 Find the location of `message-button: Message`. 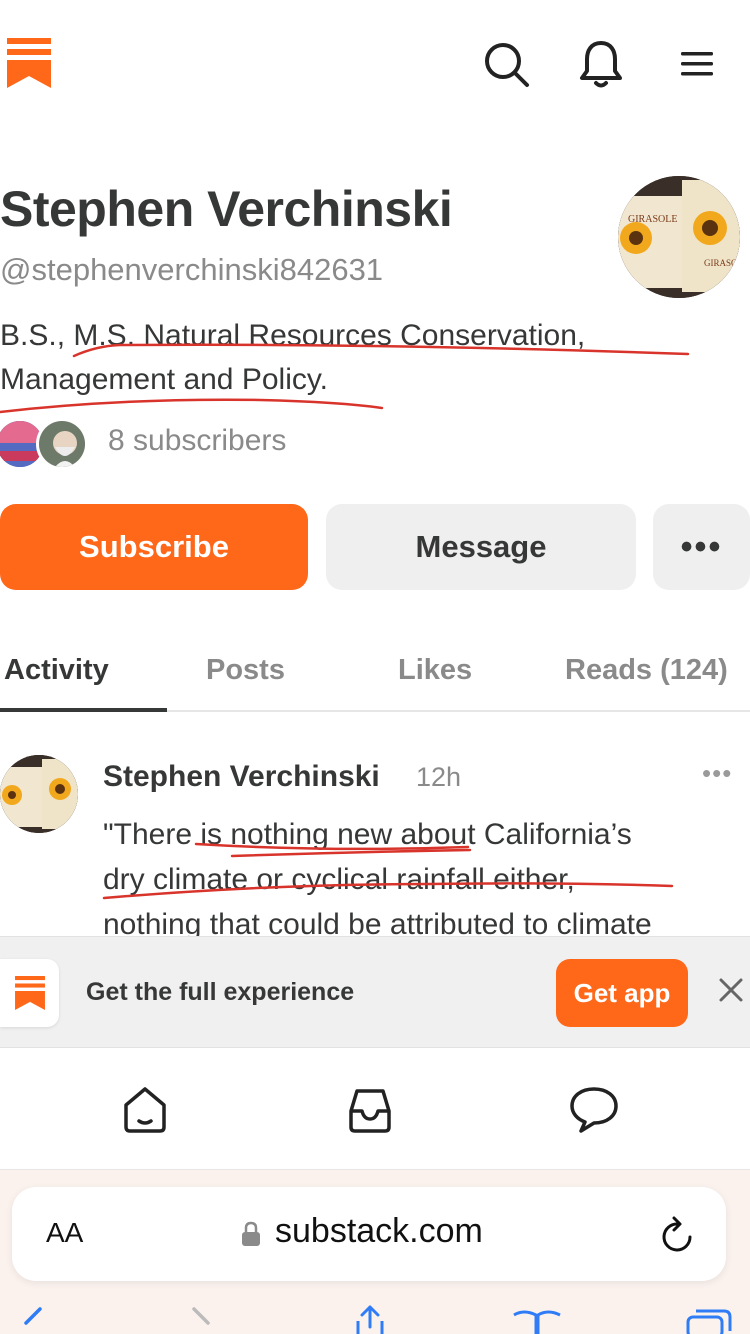

message-button: Message is located at coordinates (481, 547).